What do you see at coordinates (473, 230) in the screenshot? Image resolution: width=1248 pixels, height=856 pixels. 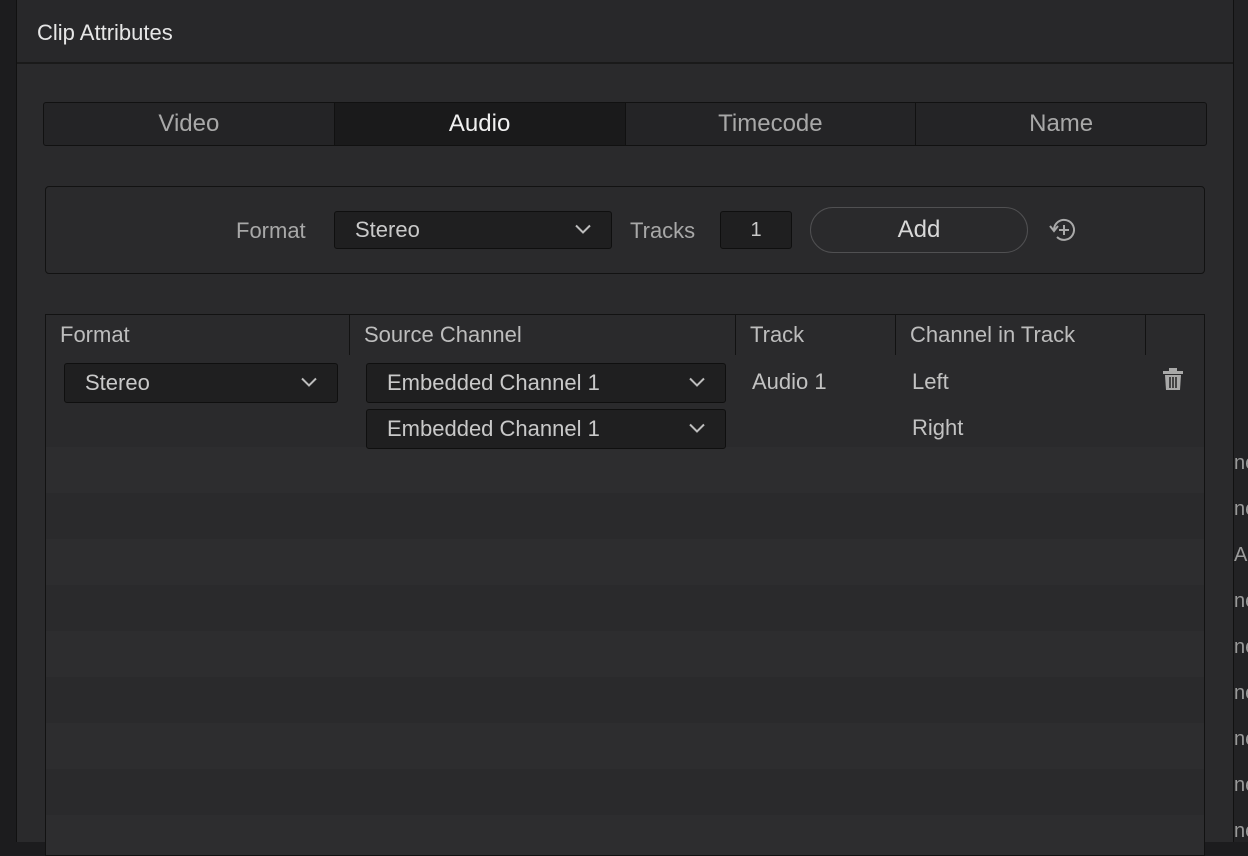 I see `format-select: Stereo` at bounding box center [473, 230].